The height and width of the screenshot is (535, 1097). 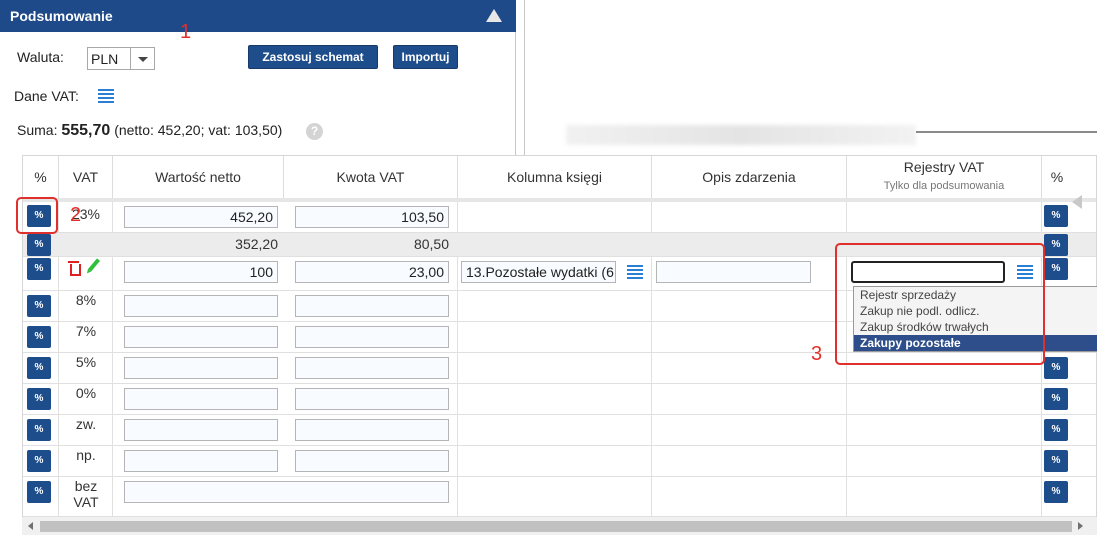 I want to click on scrollbar-thumb, so click(x=556, y=526).